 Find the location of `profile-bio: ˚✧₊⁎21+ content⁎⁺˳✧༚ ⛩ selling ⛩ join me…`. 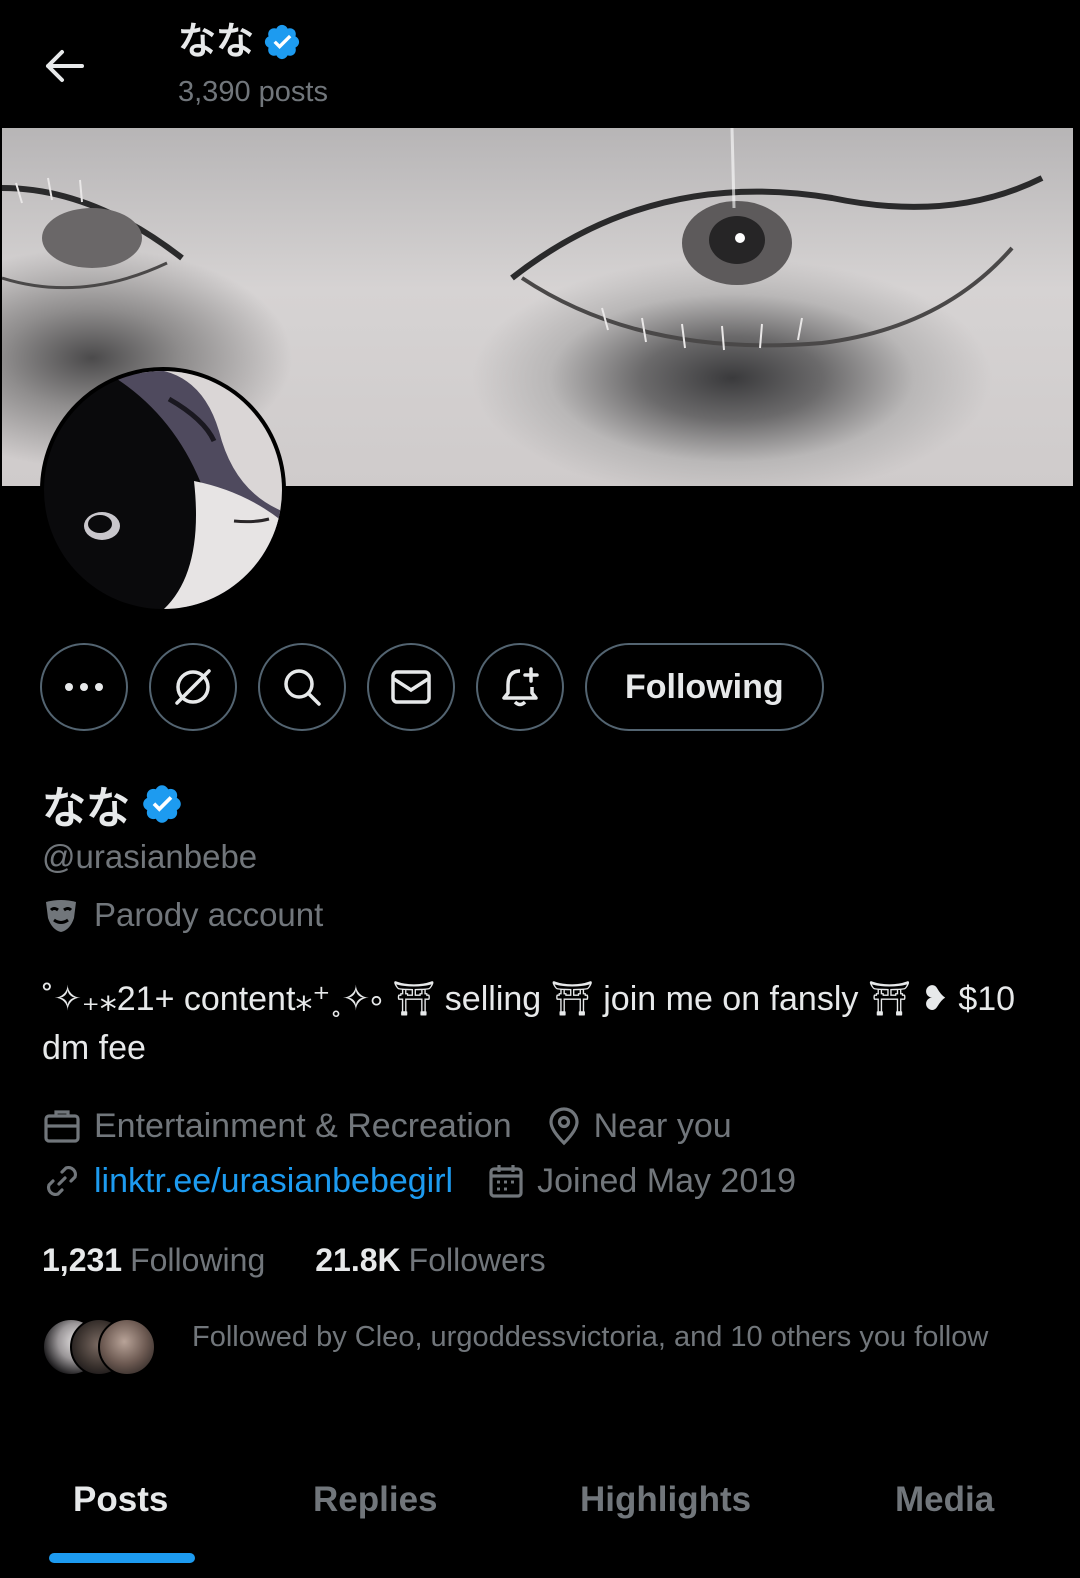

profile-bio: ˚✧₊⁎21+ content⁎⁺˳✧༚ ⛩ selling ⛩ join me… is located at coordinates (529, 1023).